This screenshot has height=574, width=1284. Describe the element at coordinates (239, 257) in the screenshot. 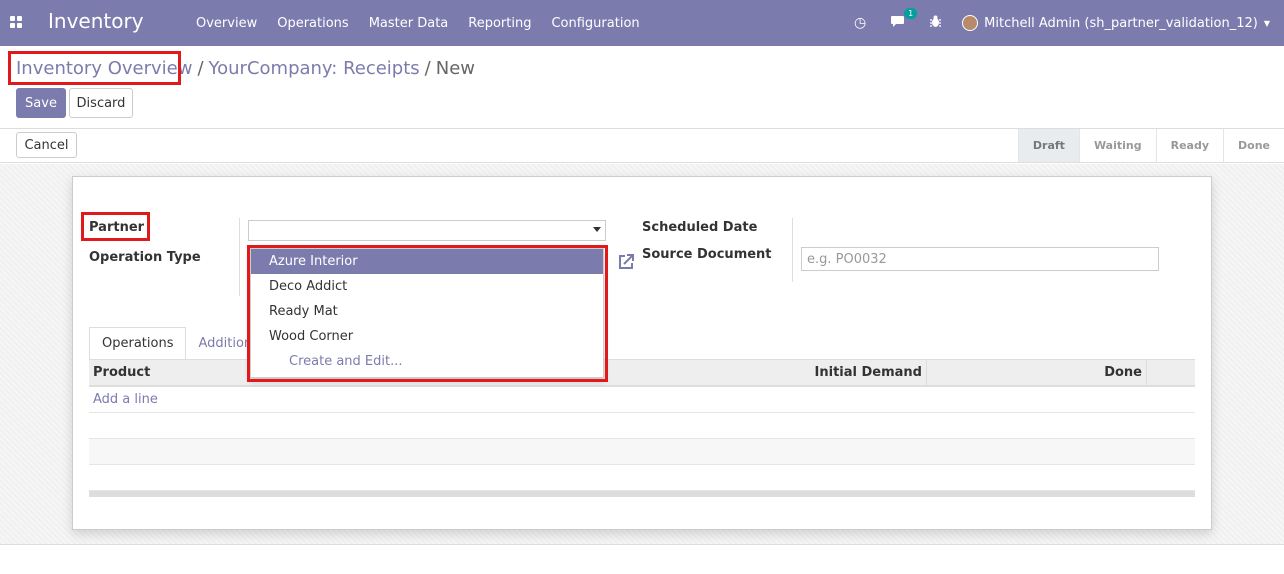

I see `label-separator` at that location.